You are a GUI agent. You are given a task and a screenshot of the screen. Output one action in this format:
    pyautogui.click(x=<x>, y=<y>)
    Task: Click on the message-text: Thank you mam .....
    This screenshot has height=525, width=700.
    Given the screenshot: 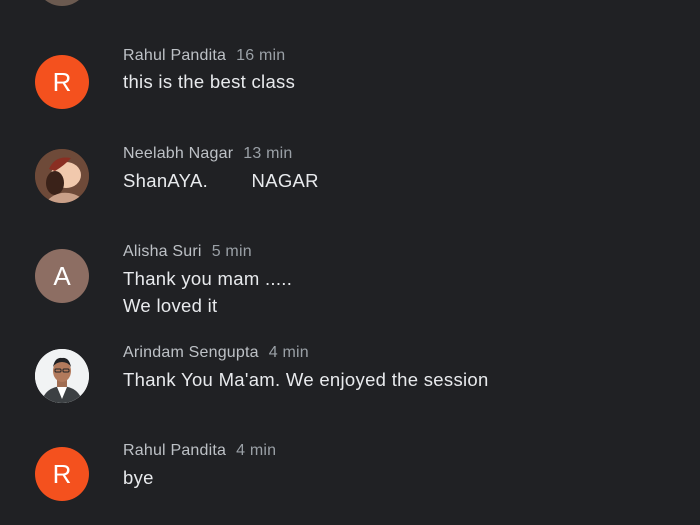 What is the action you would take?
    pyautogui.click(x=208, y=278)
    